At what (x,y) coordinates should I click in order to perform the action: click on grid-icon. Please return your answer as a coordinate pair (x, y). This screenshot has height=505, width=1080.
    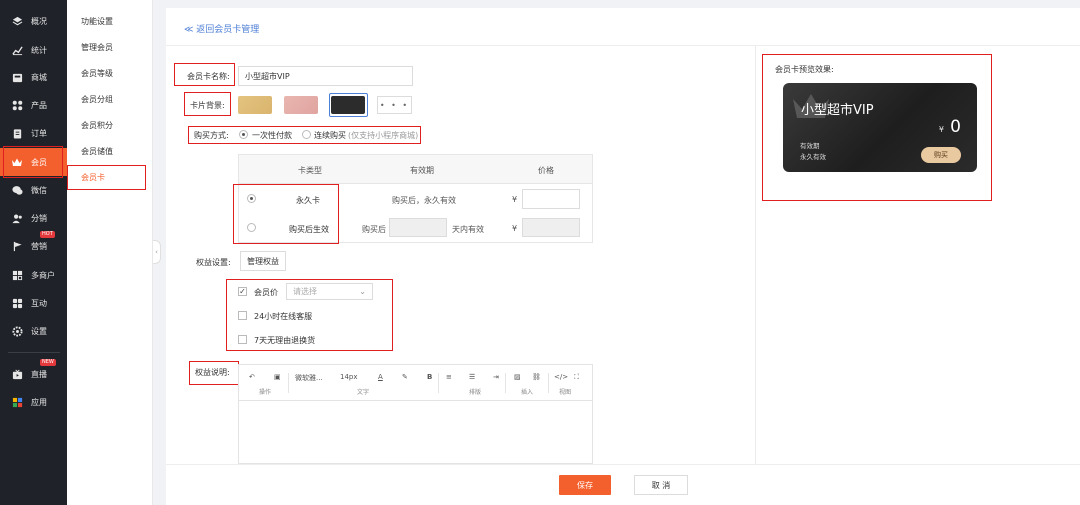
    Looking at the image, I should click on (17, 105).